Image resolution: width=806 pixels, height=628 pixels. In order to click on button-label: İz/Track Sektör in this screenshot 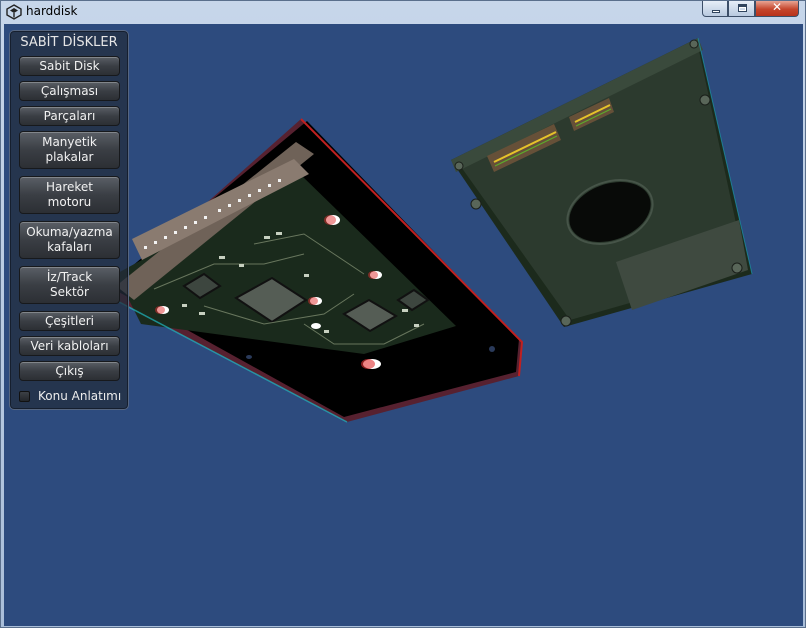, I will do `click(69, 284)`.